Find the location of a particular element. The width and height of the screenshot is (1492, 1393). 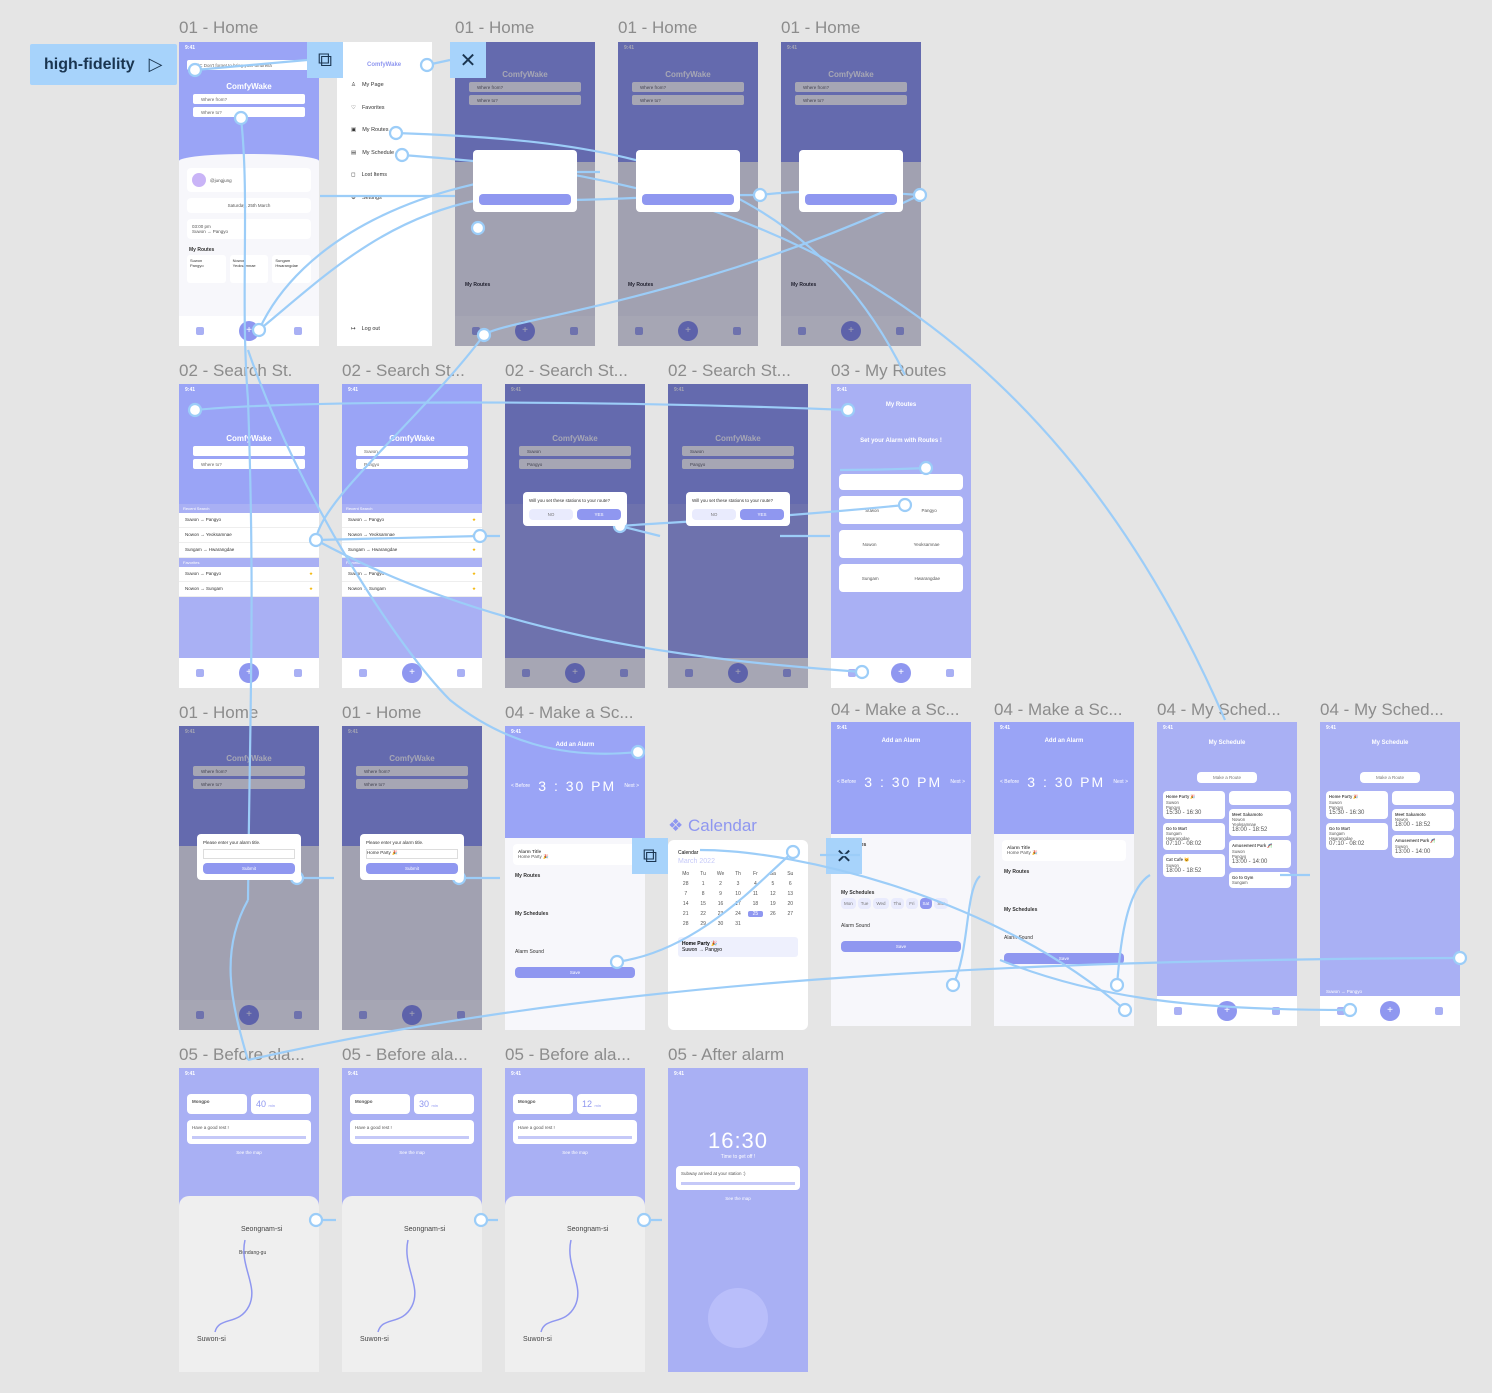

schedule-card: Home Party 🎉 Suwon Pangyo 15:30 - 16:30 is located at coordinates (1357, 805).